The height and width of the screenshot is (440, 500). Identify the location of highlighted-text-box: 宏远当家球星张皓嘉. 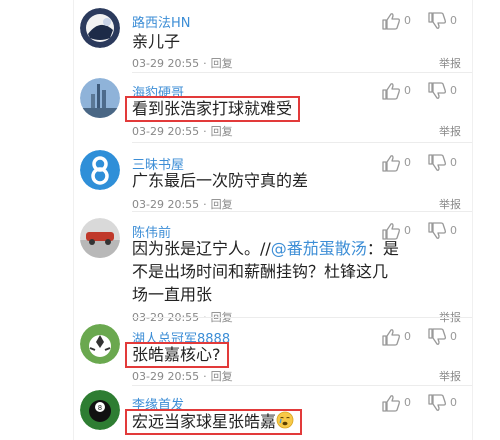
(214, 422).